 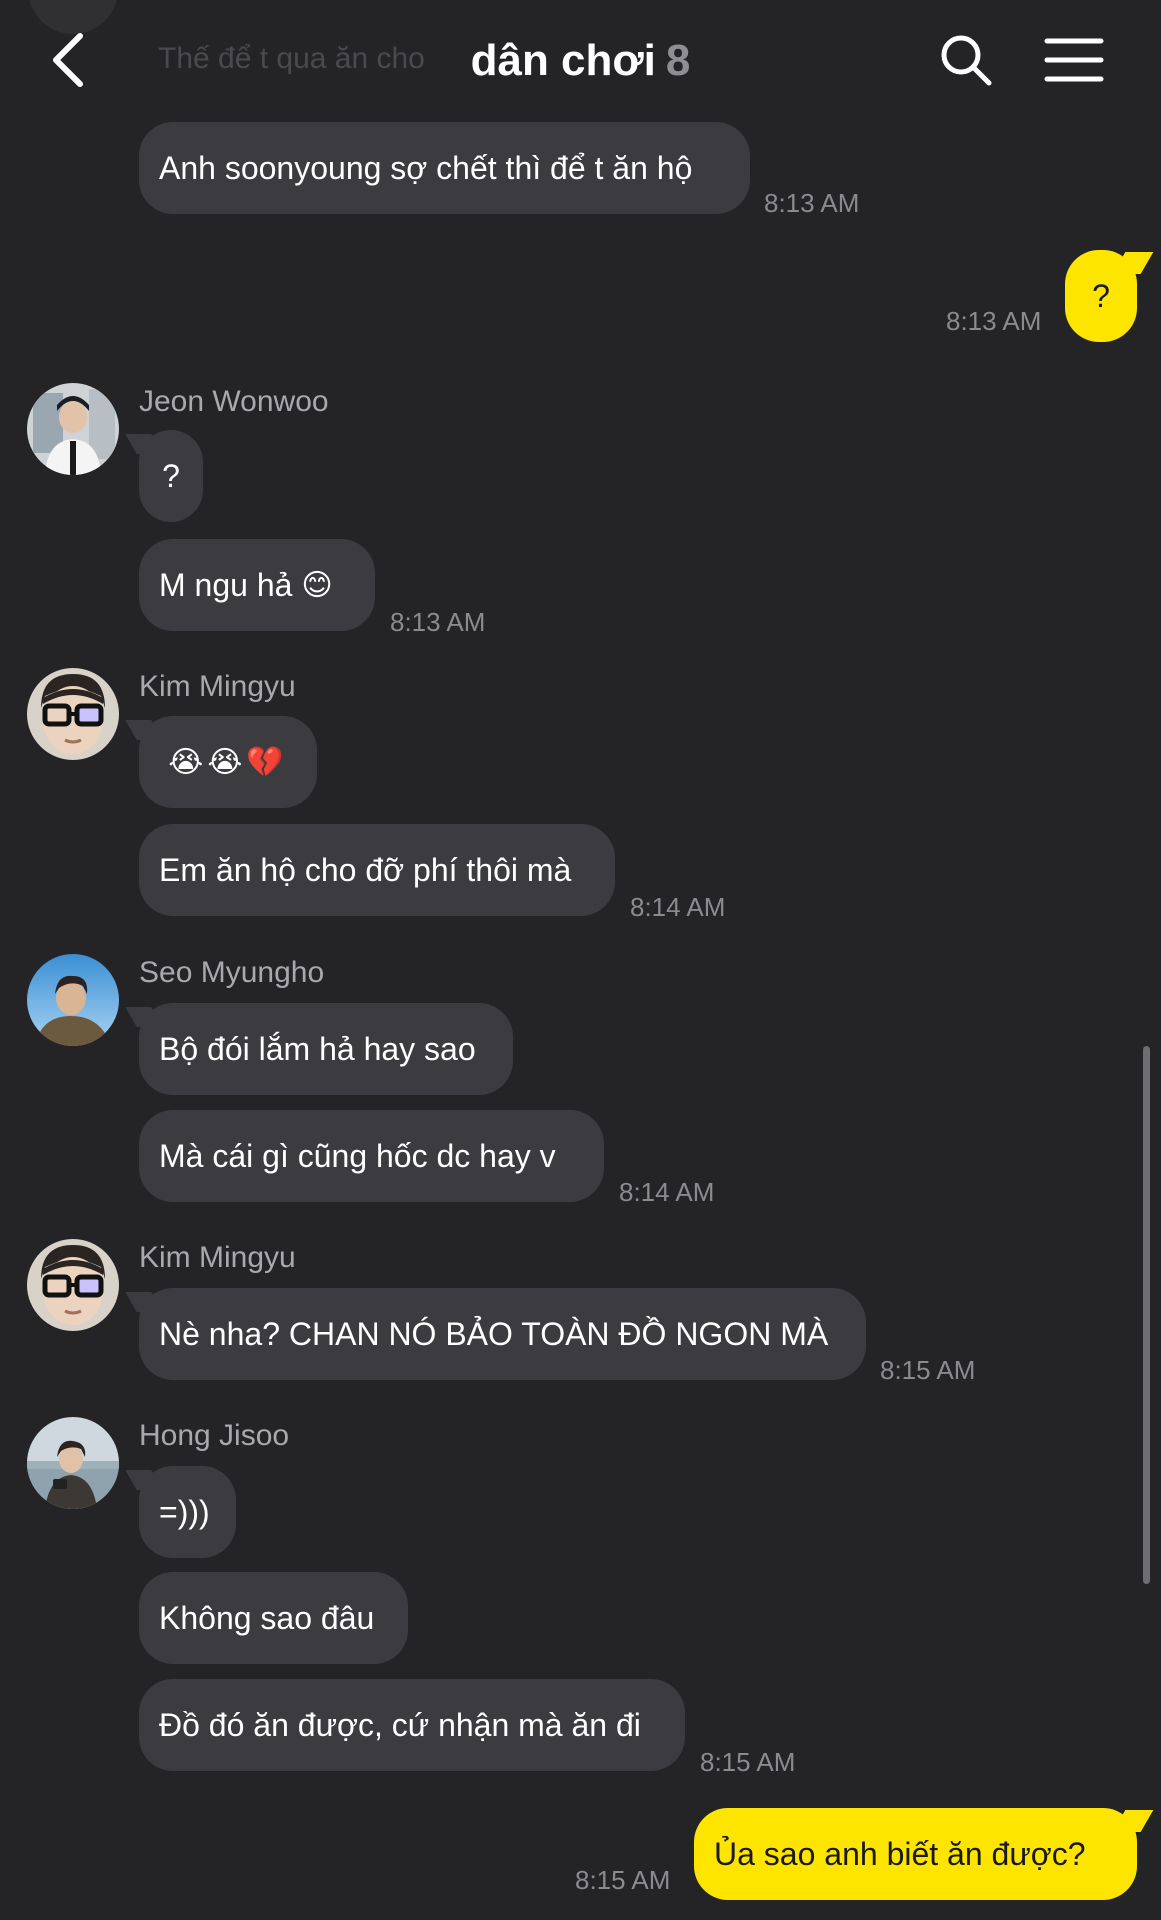 I want to click on message-text: Bộ đói lắm hả hay sao, so click(x=317, y=1048).